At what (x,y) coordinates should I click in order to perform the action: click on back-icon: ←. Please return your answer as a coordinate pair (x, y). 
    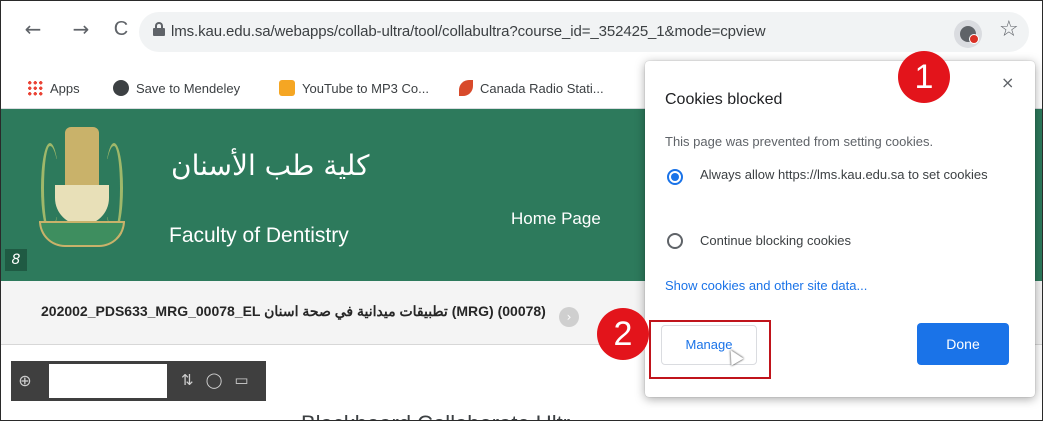
    Looking at the image, I should click on (33, 29).